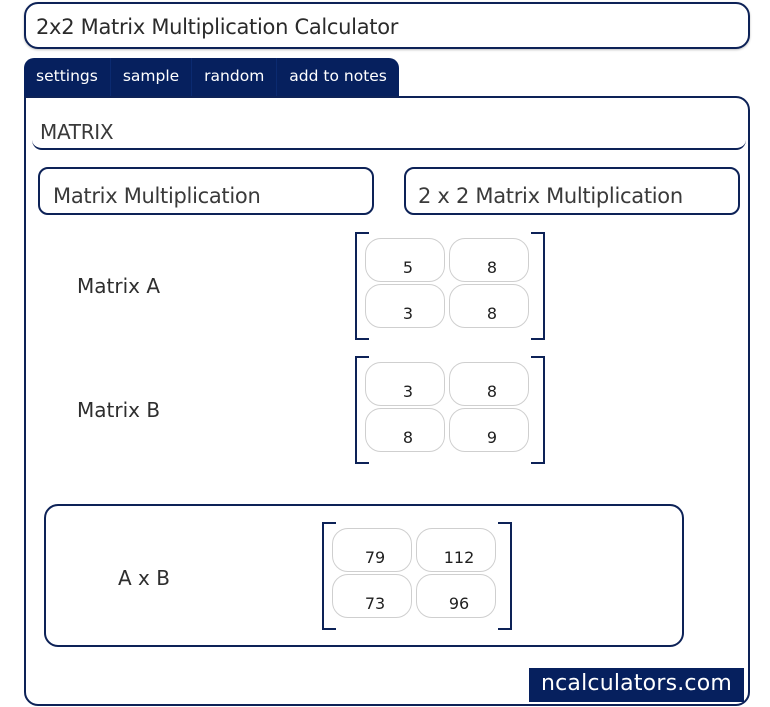 This screenshot has height=707, width=770. What do you see at coordinates (157, 196) in the screenshot?
I see `category-label: Matrix Multiplication` at bounding box center [157, 196].